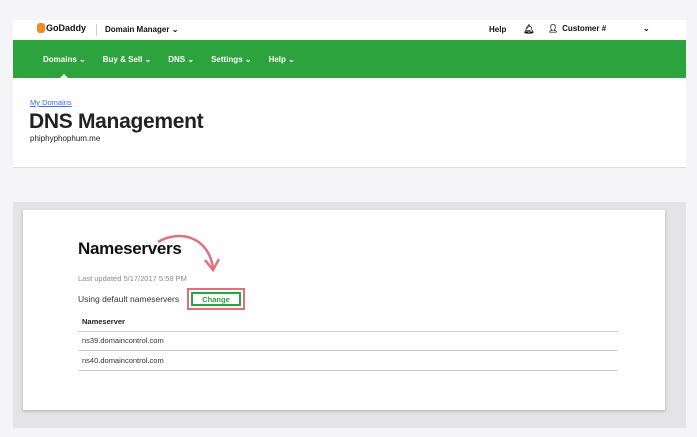 This screenshot has width=697, height=437. Describe the element at coordinates (181, 59) in the screenshot. I see `nav-dns: DNS ⌄` at that location.